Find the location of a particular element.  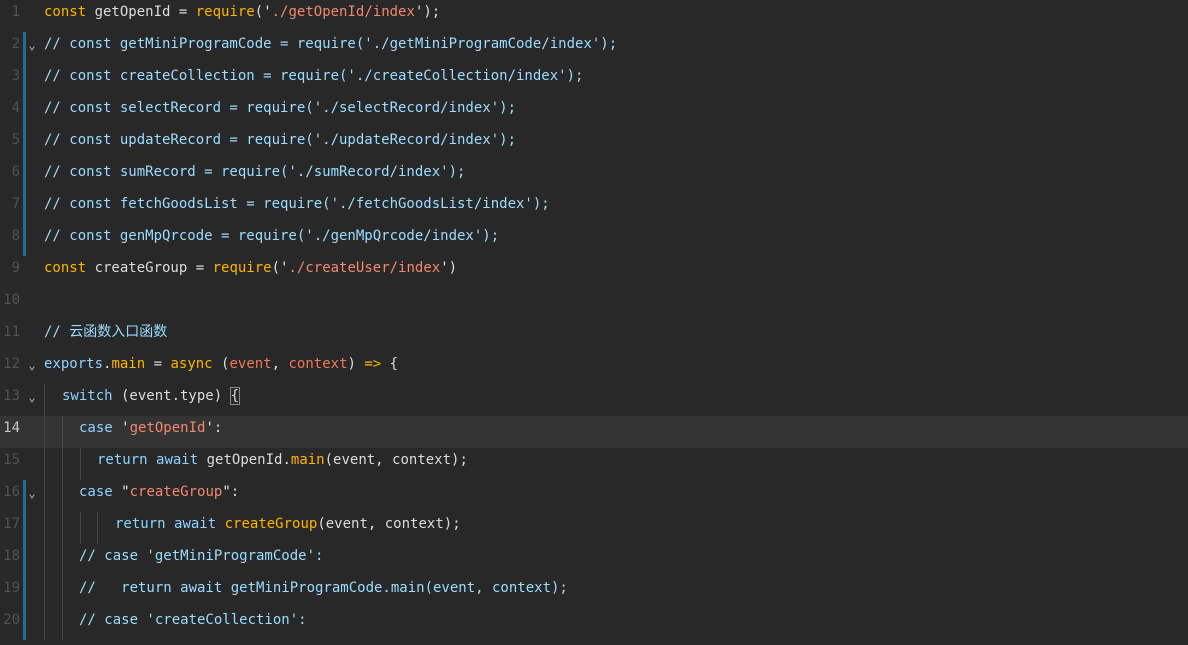

line-number: 4 is located at coordinates (15, 108).